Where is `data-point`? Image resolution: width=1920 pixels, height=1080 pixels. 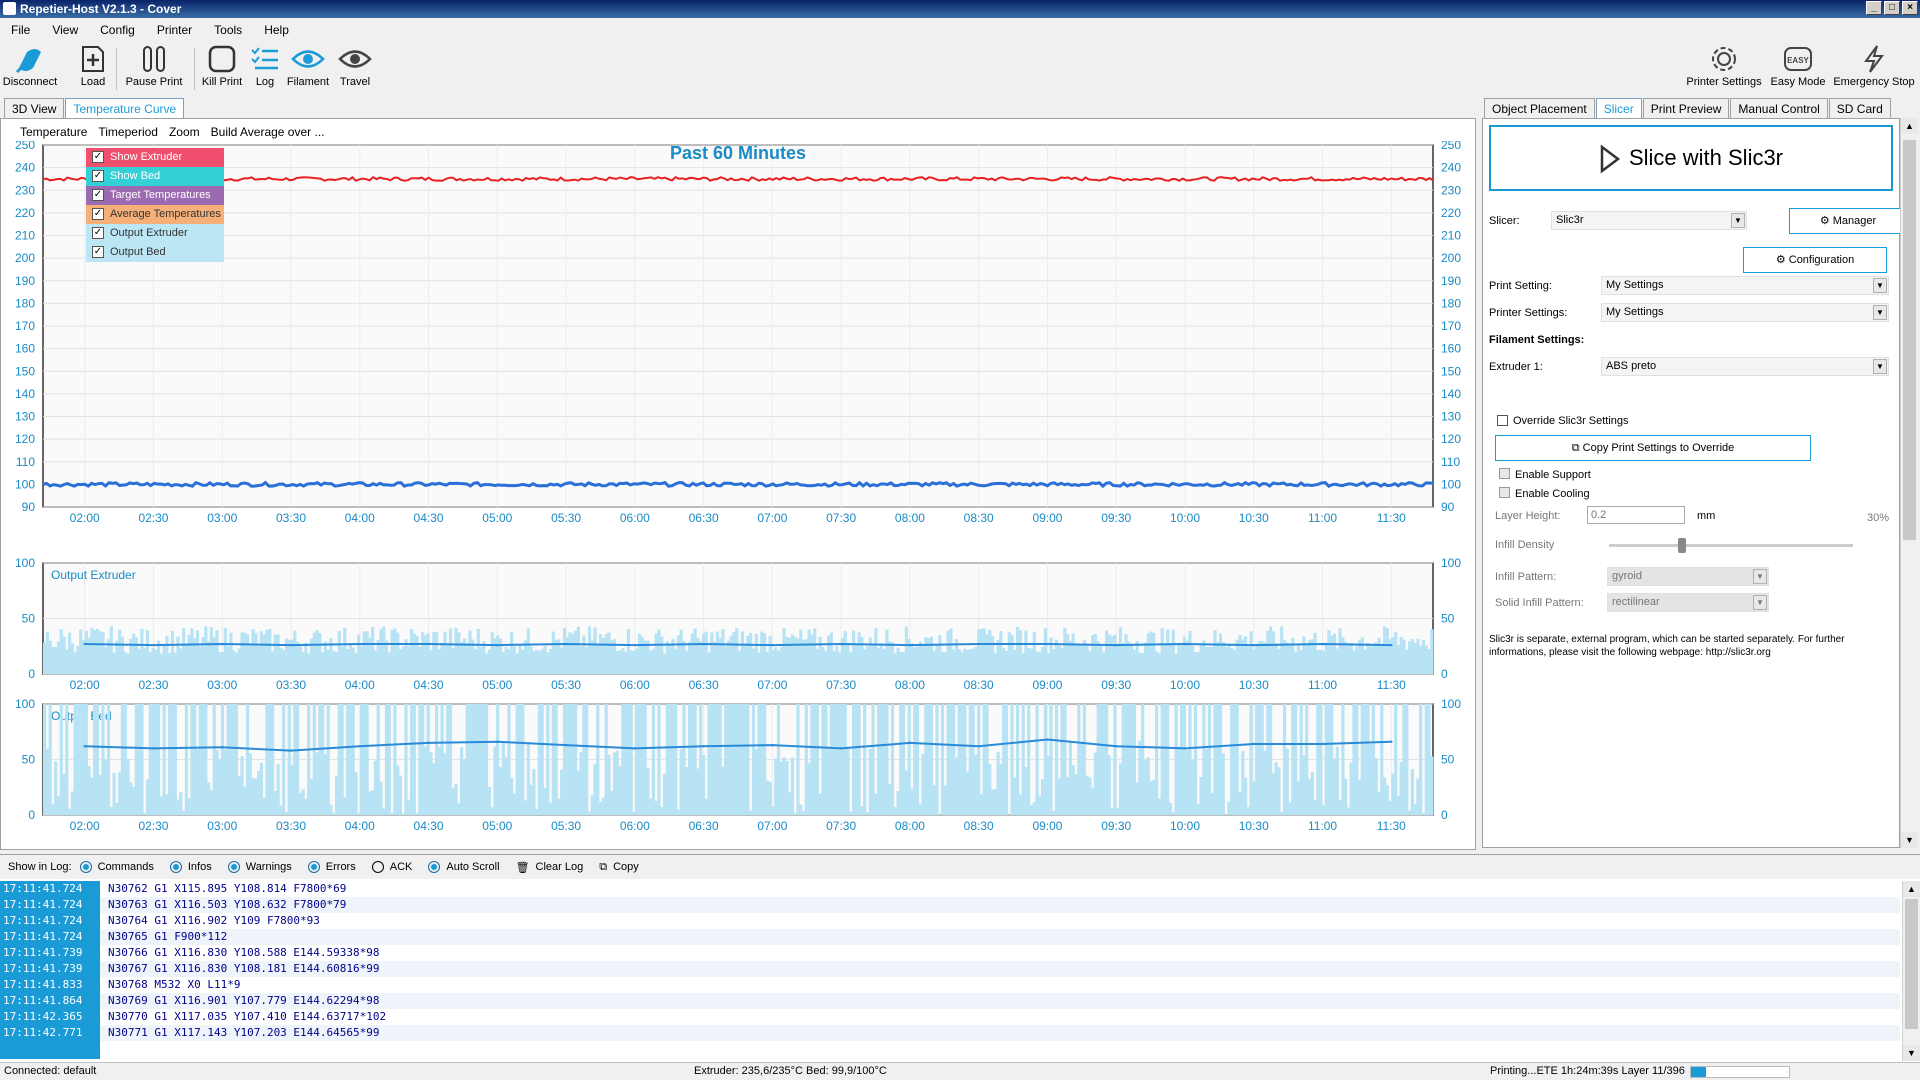 data-point is located at coordinates (566, 644).